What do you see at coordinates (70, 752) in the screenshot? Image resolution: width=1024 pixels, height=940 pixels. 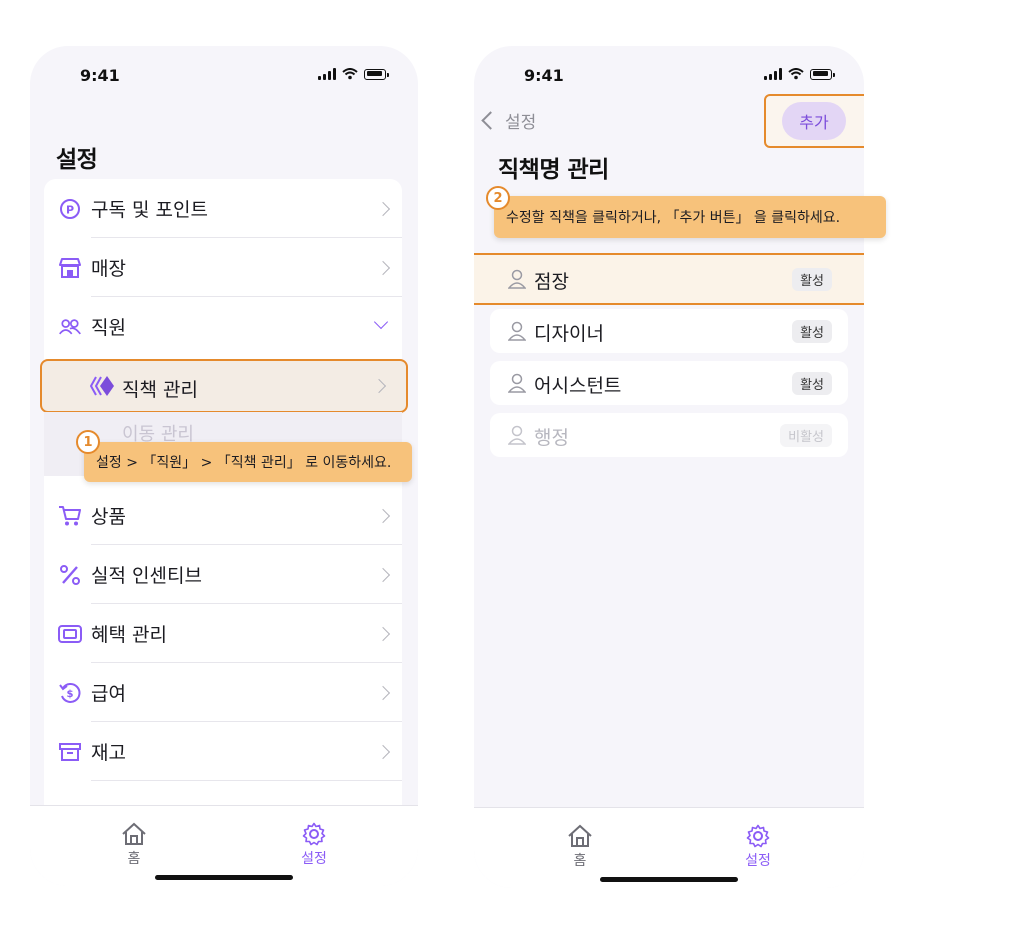 I see `box-icon` at bounding box center [70, 752].